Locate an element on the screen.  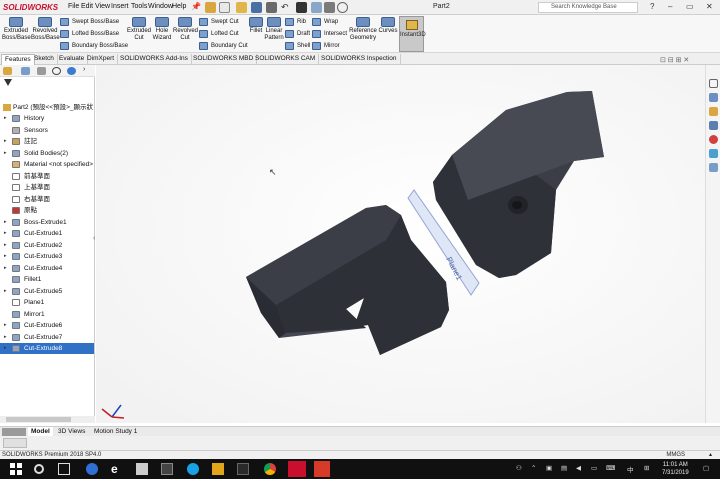
fillet-button: Fillet is located at coordinates (256, 26).